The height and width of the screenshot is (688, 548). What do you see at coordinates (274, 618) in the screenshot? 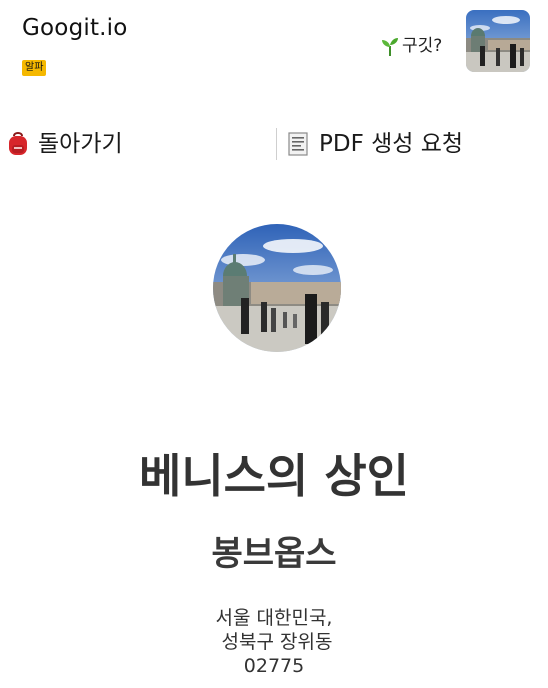
I see `address-line: 서울 대한민국,` at bounding box center [274, 618].